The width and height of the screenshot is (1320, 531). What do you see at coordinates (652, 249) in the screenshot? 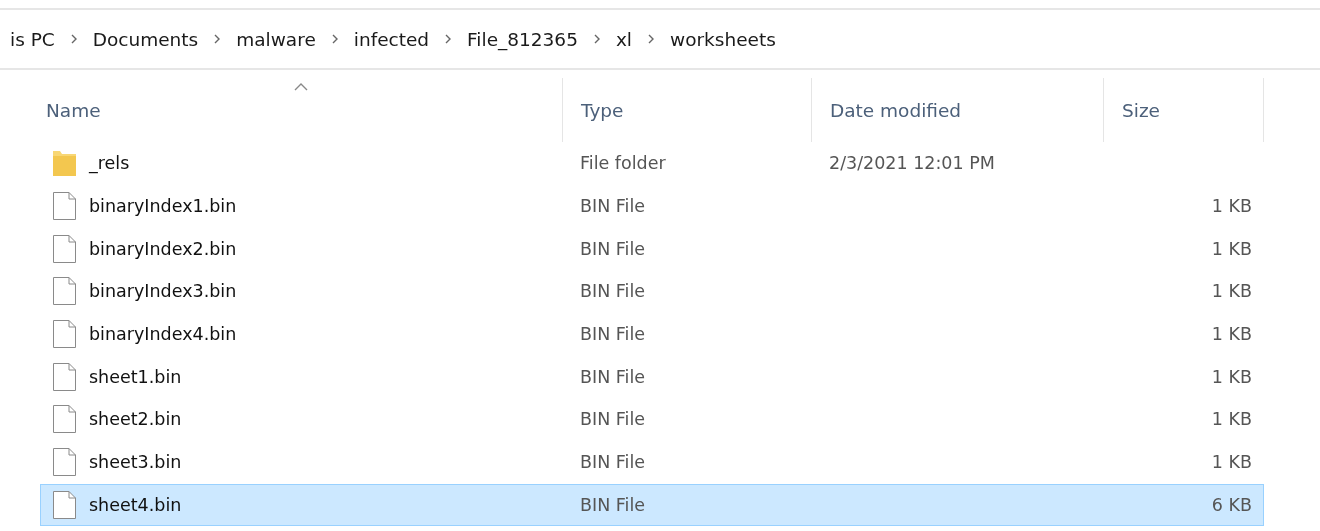
I see `file-row: binaryIndex2.bin BIN File 1 KB` at bounding box center [652, 249].